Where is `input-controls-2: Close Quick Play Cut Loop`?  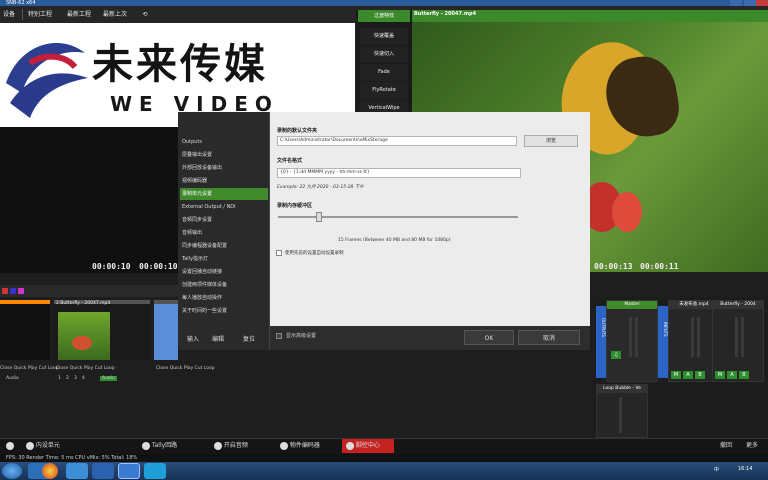 input-controls-2: Close Quick Play Cut Loop is located at coordinates (85, 368).